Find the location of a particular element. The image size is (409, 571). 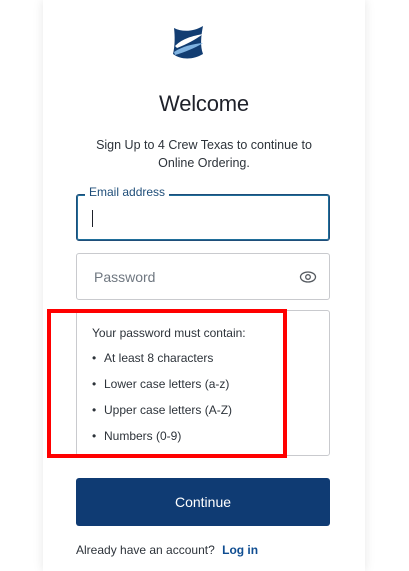

requirement-text: Lower case letters (a-z) is located at coordinates (167, 384).